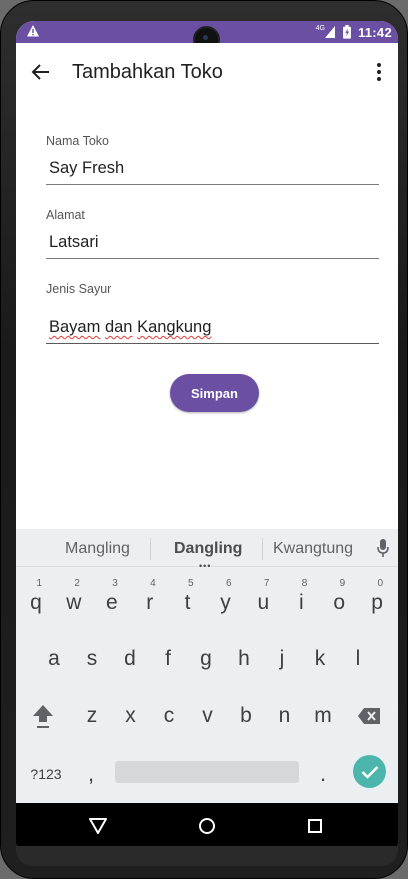  I want to click on vegetable-type-label: Jenis Sayur, so click(79, 289).